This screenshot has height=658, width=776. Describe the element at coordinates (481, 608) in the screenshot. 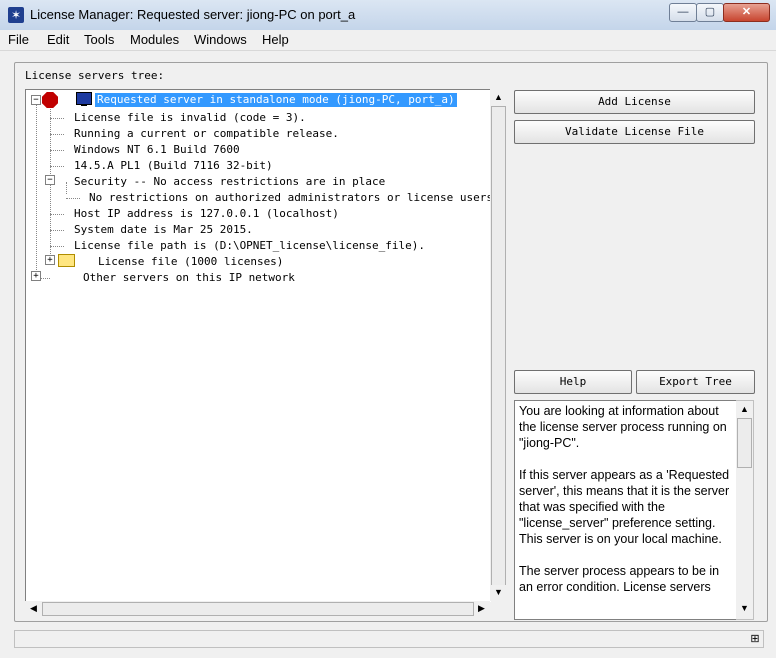

I see `scroll-right-icon: ▶` at that location.